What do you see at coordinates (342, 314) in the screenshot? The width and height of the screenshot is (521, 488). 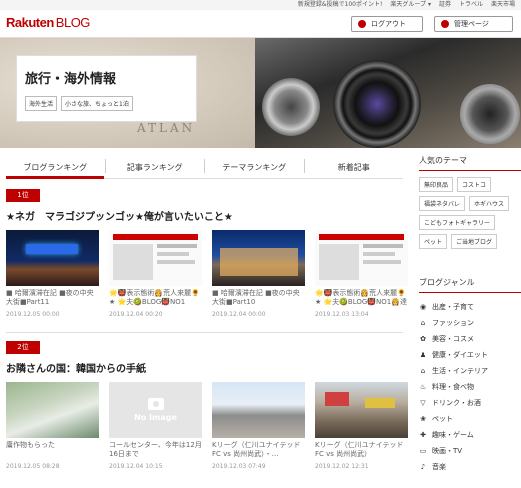 I see `article-date: 2019.12.03 13:04` at bounding box center [342, 314].